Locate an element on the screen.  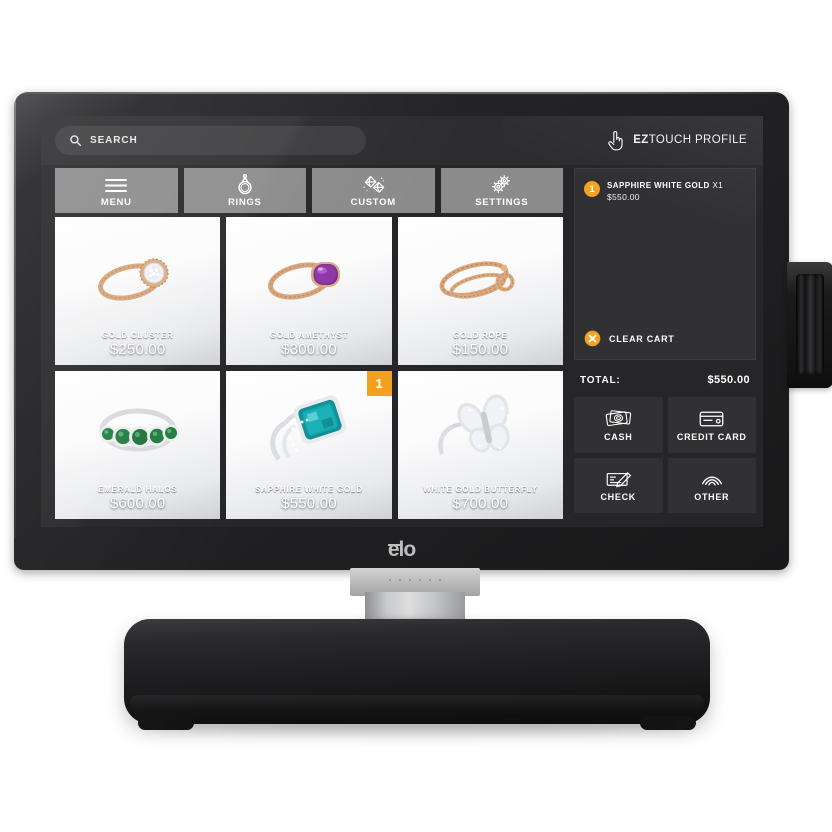
product-price: $300.00 is located at coordinates (309, 349).